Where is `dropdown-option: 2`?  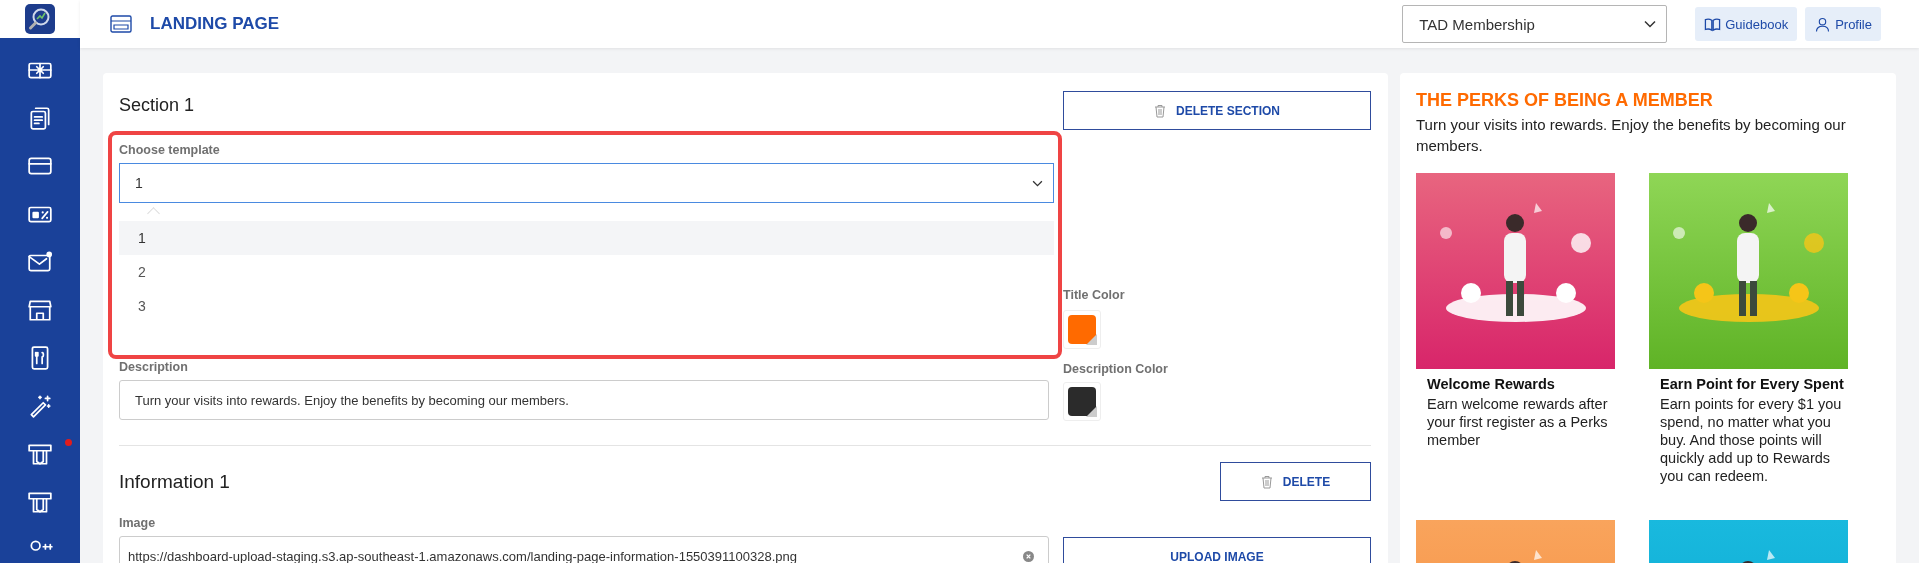 dropdown-option: 2 is located at coordinates (586, 272).